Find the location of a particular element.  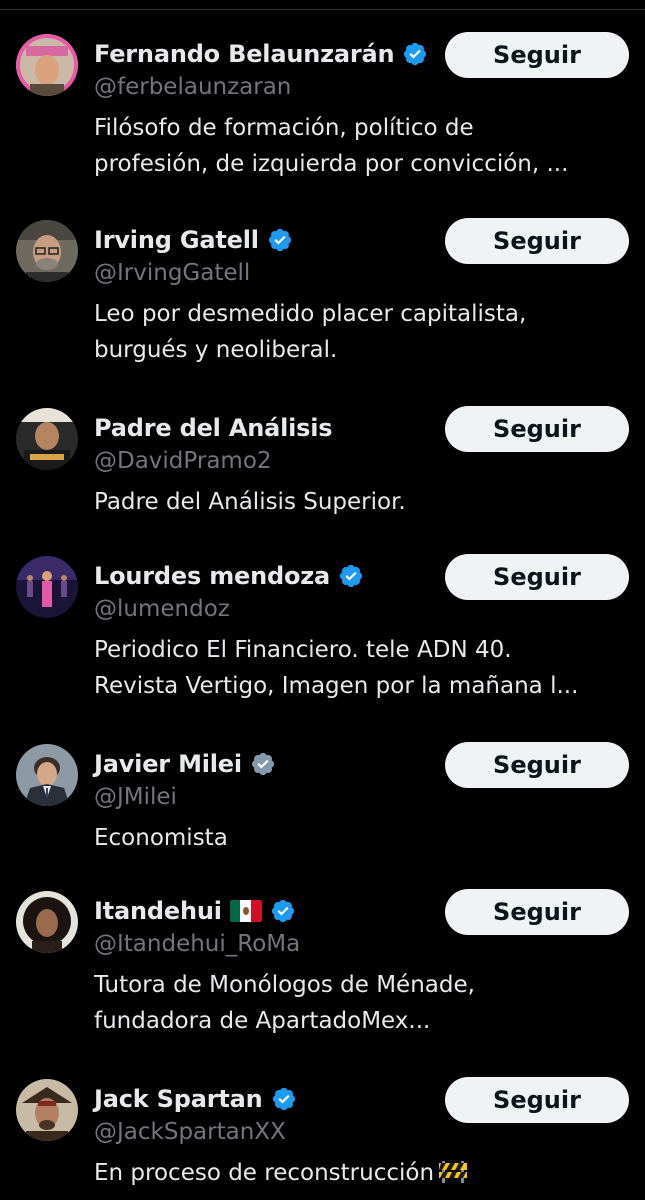

user-handle: @IrvingGatell is located at coordinates (172, 273).